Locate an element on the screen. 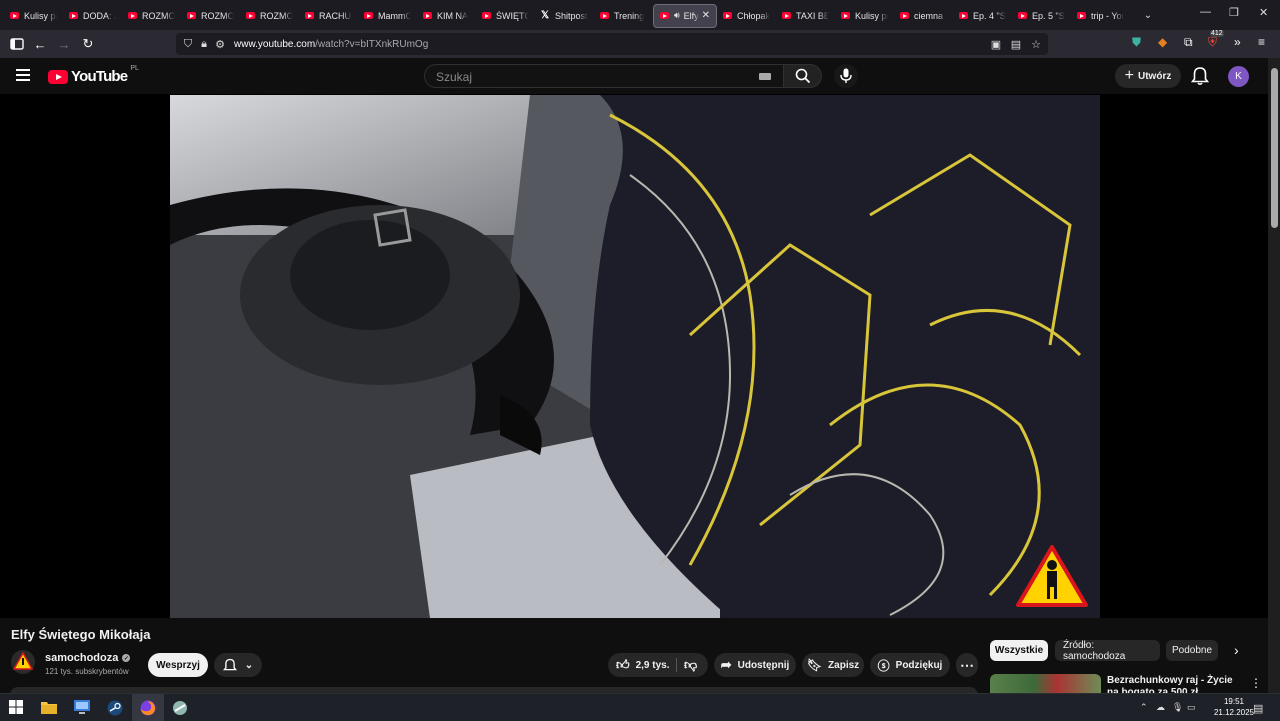  guide-menu-icon is located at coordinates (23, 75).